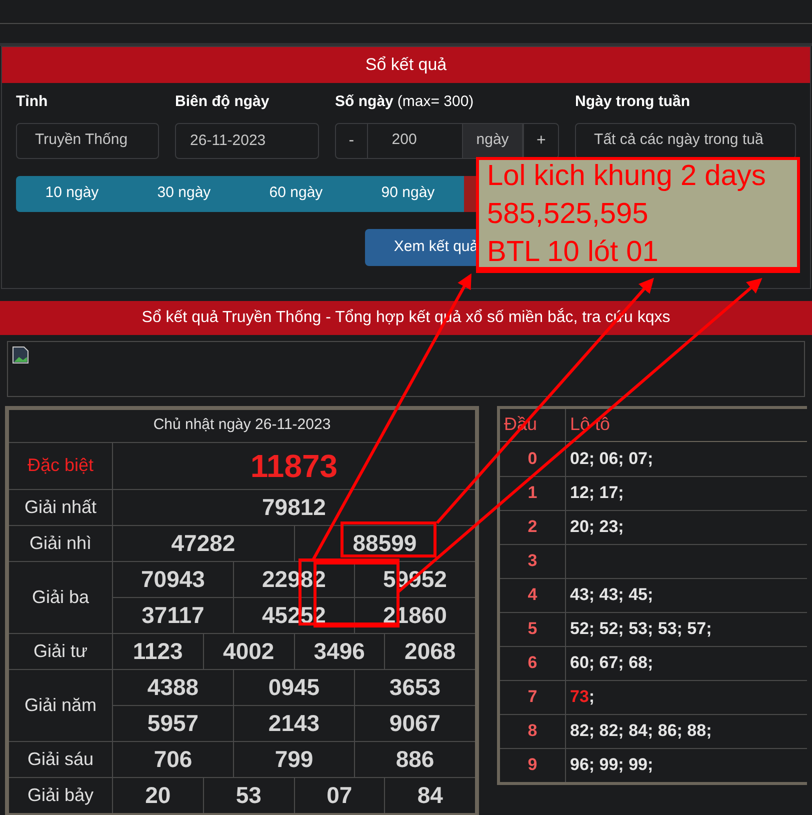  I want to click on prize-number: 4002, so click(248, 651).